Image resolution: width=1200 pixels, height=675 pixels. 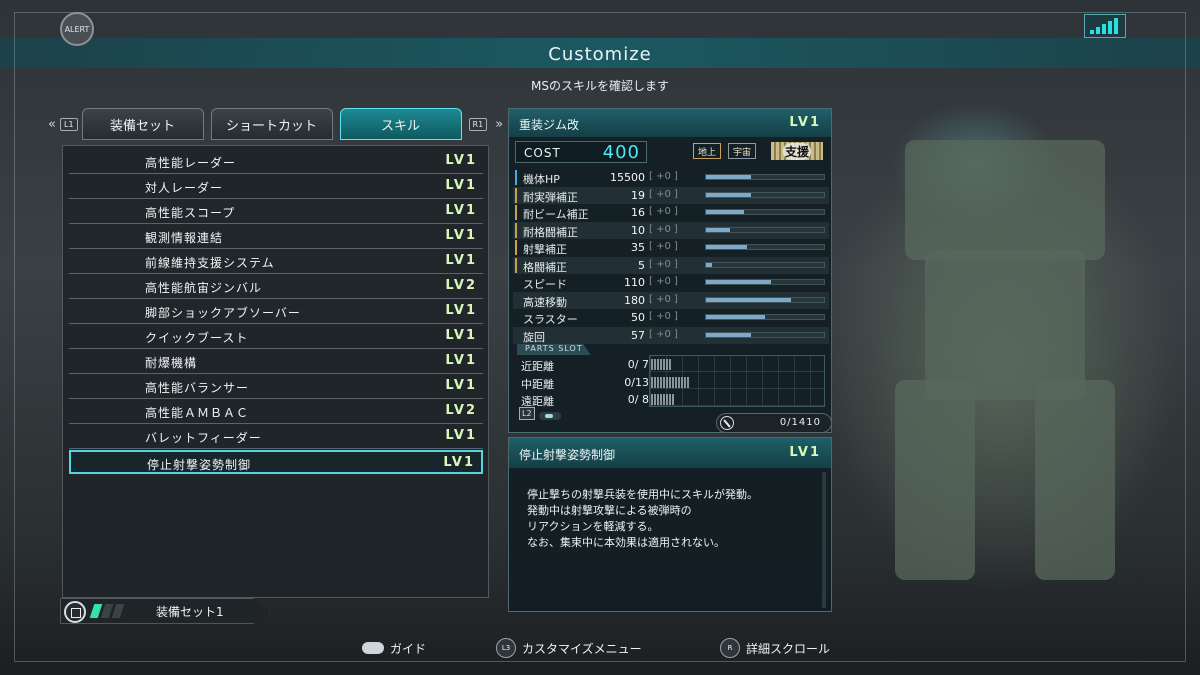 I want to click on stat-value: 50, so click(x=638, y=317).